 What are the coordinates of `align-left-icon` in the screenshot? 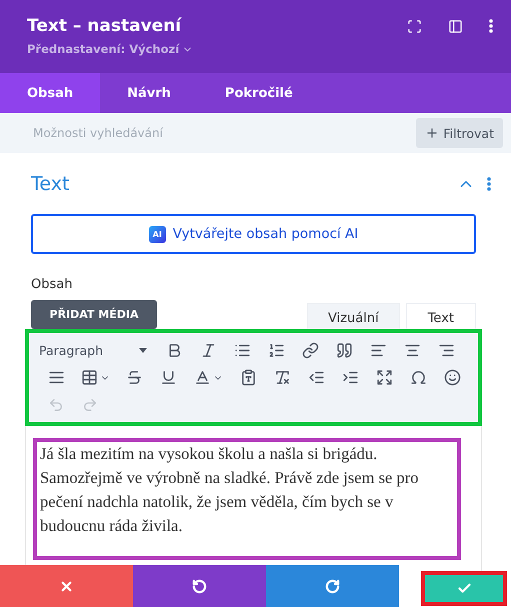 It's located at (378, 350).